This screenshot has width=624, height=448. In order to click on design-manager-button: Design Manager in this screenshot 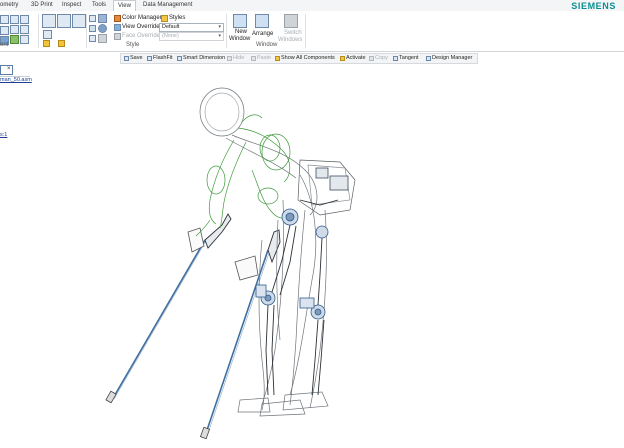, I will do `click(449, 58)`.